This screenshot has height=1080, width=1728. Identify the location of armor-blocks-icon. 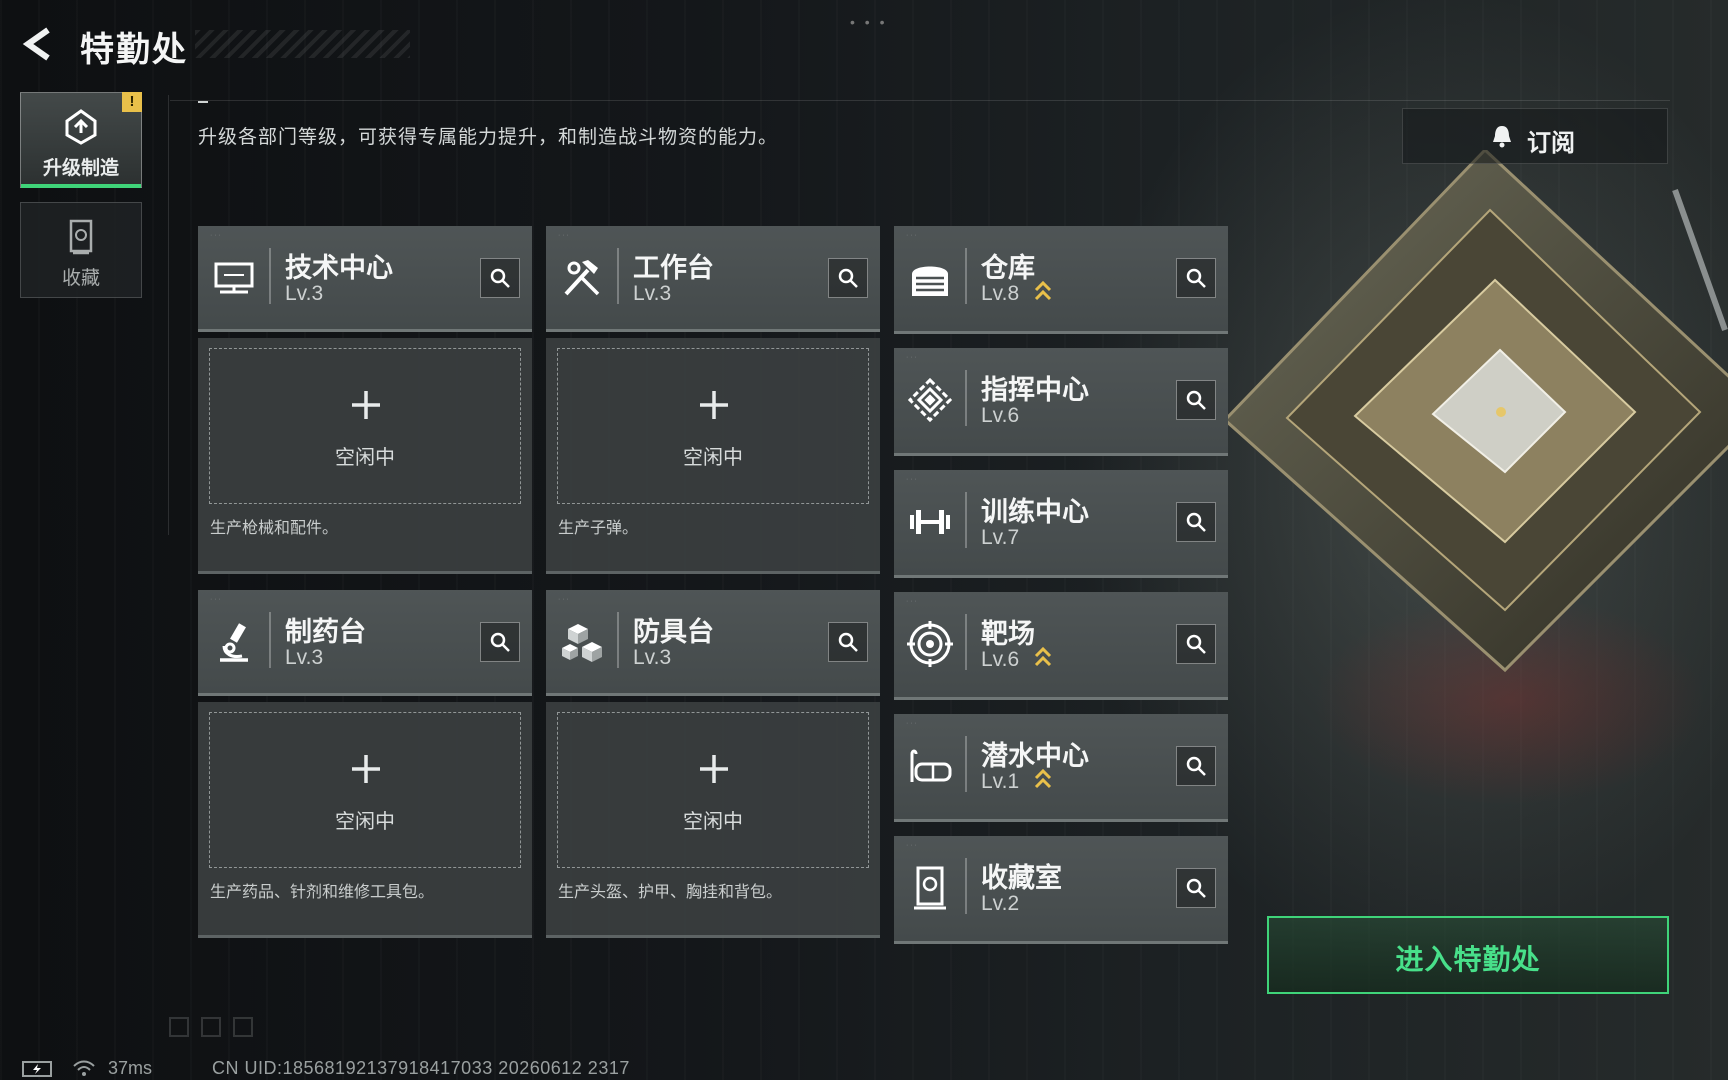
(582, 643).